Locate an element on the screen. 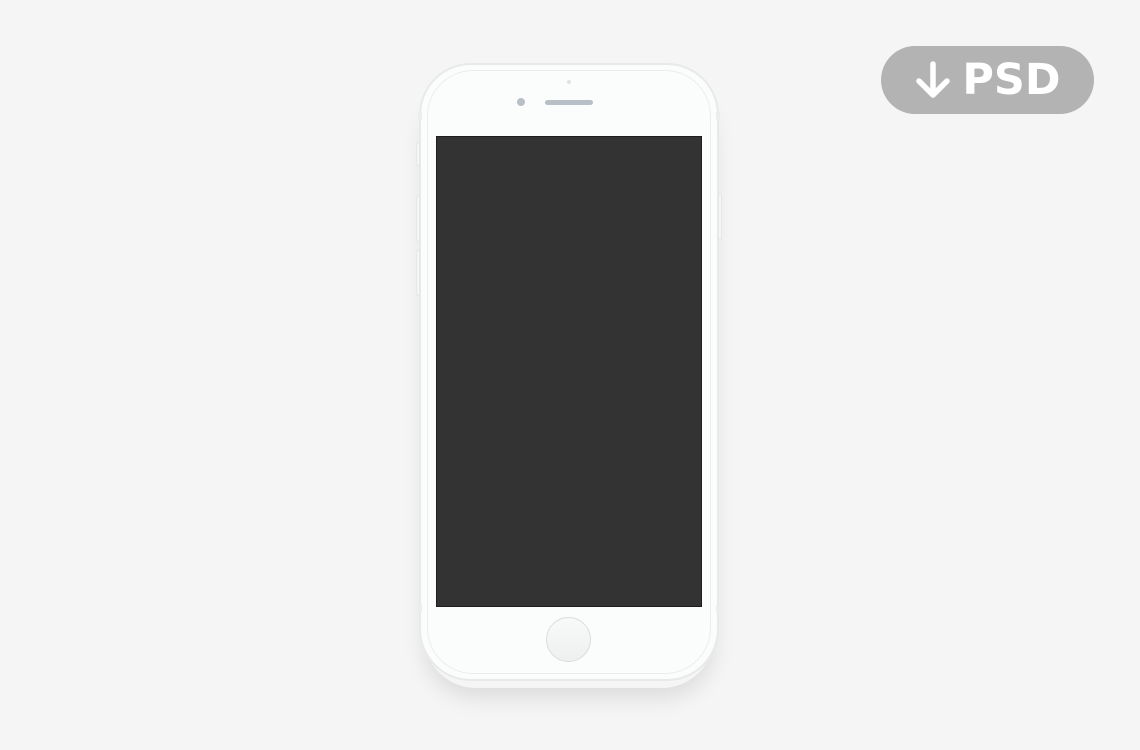 This screenshot has width=1140, height=750. proximity-sensor is located at coordinates (569, 82).